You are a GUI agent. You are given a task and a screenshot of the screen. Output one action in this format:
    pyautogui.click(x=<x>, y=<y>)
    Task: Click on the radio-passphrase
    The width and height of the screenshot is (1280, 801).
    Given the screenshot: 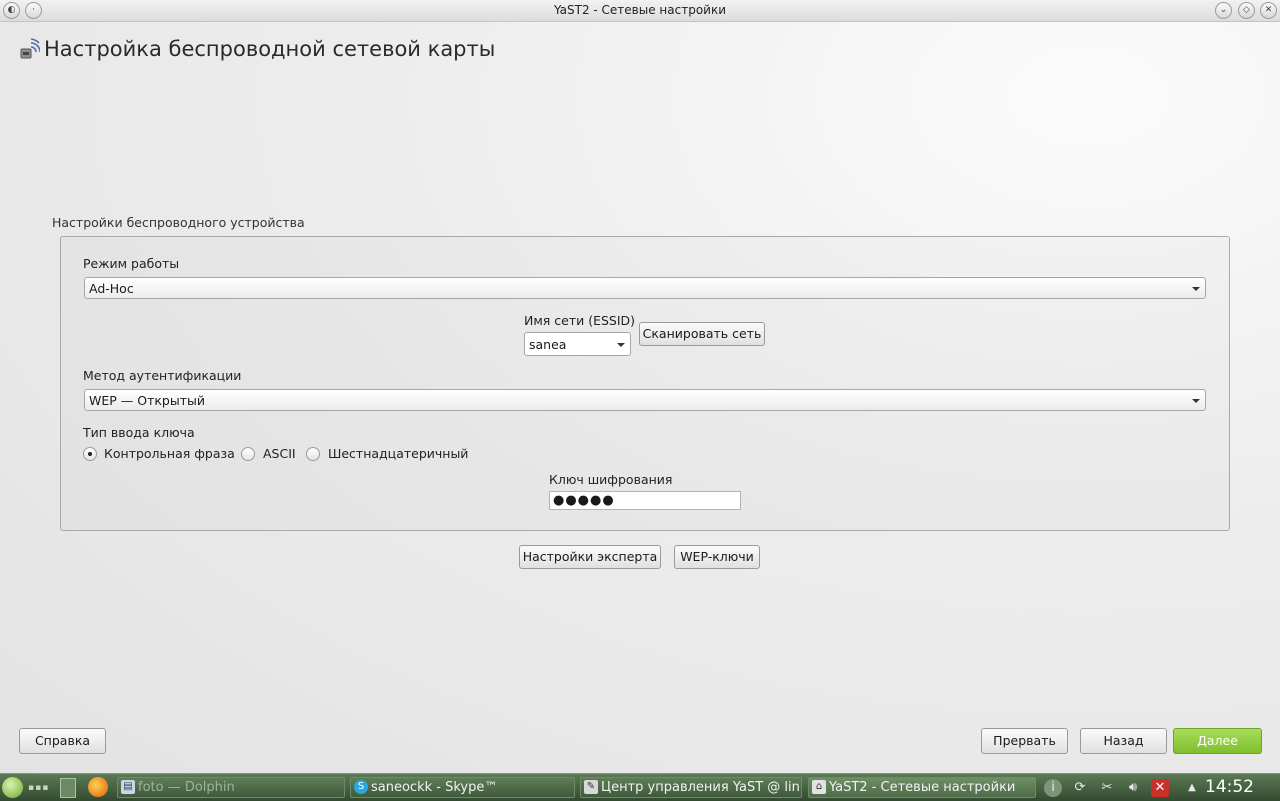 What is the action you would take?
    pyautogui.click(x=90, y=454)
    